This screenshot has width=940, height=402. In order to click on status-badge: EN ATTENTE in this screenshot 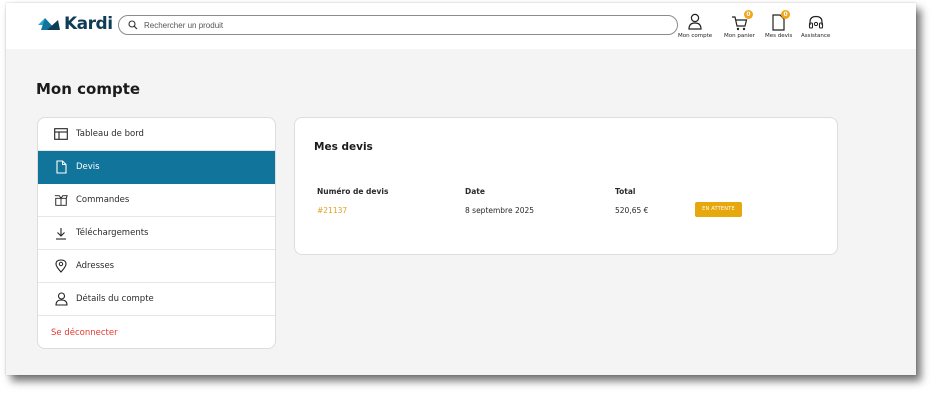, I will do `click(718, 209)`.